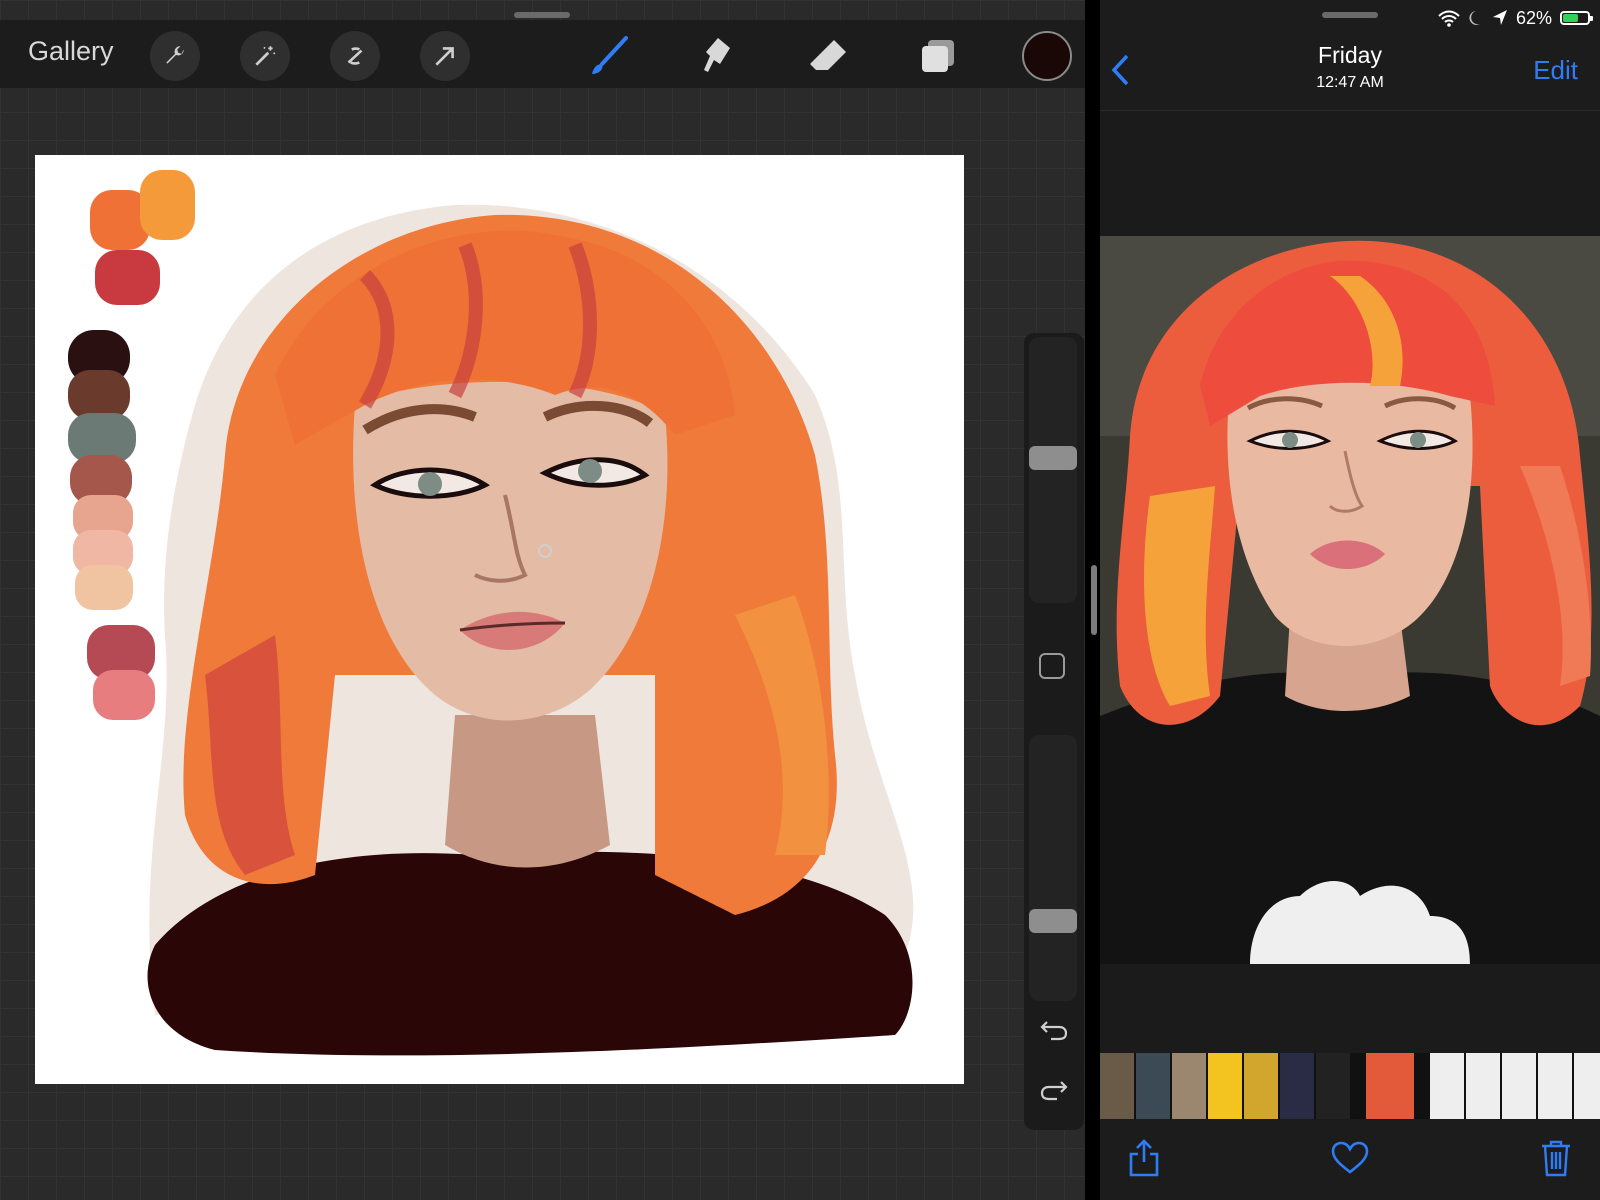  Describe the element at coordinates (1053, 921) in the screenshot. I see `opacity-thumb` at that location.